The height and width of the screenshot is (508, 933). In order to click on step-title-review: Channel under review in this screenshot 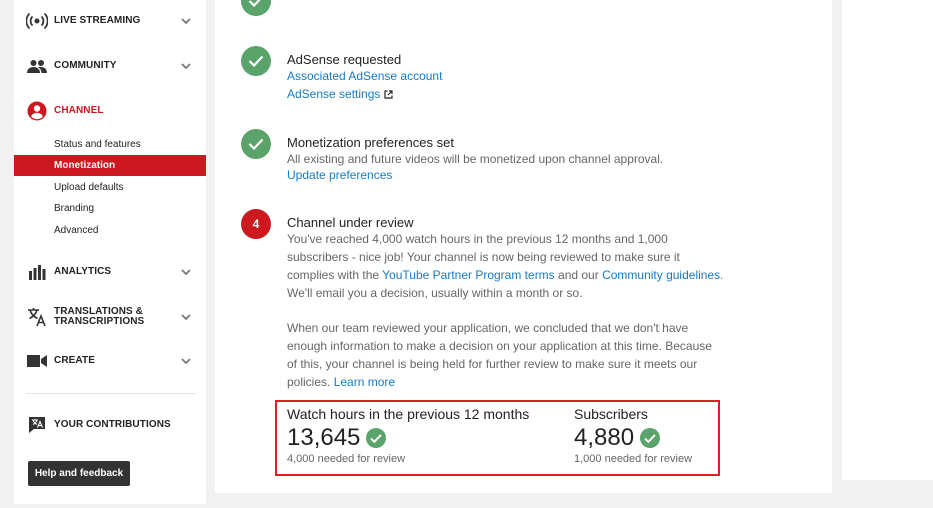, I will do `click(350, 222)`.